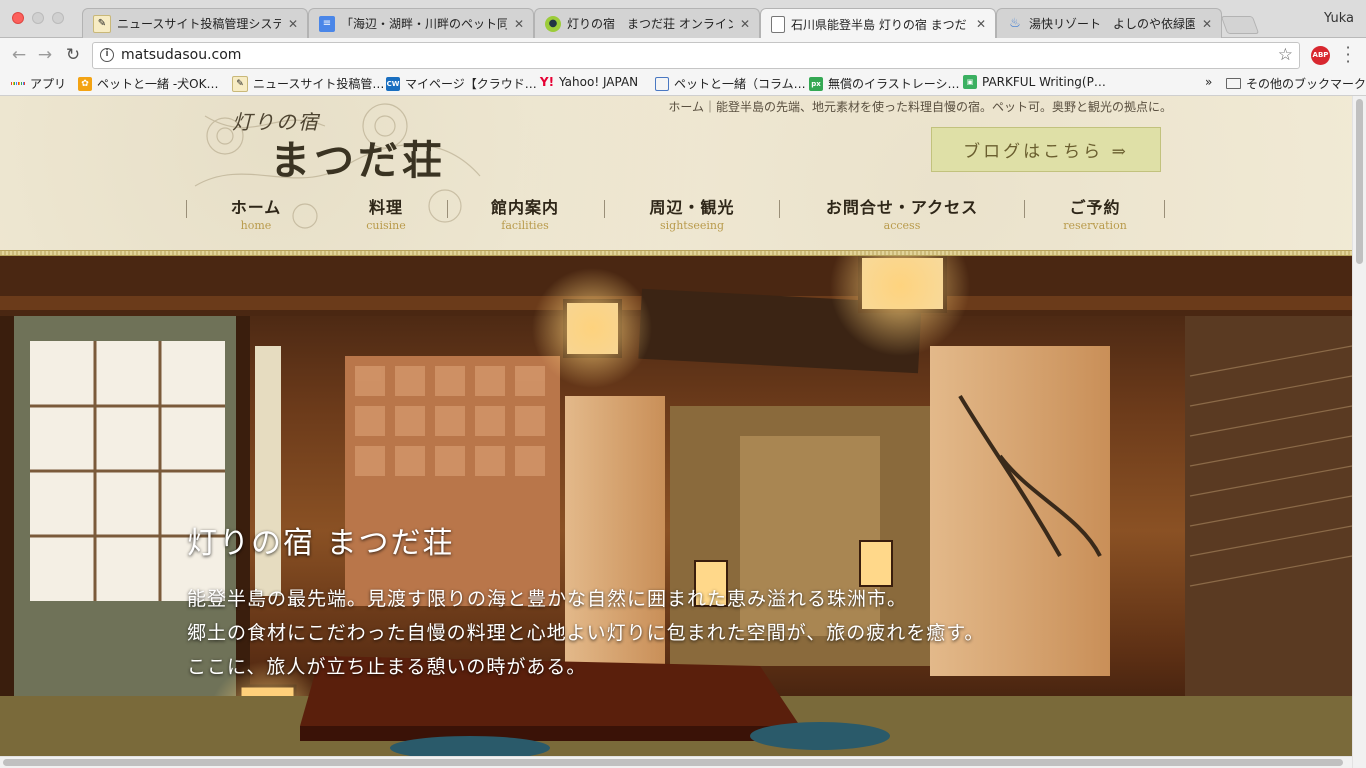 The image size is (1366, 768). I want to click on minimize-window-button, so click(38, 18).